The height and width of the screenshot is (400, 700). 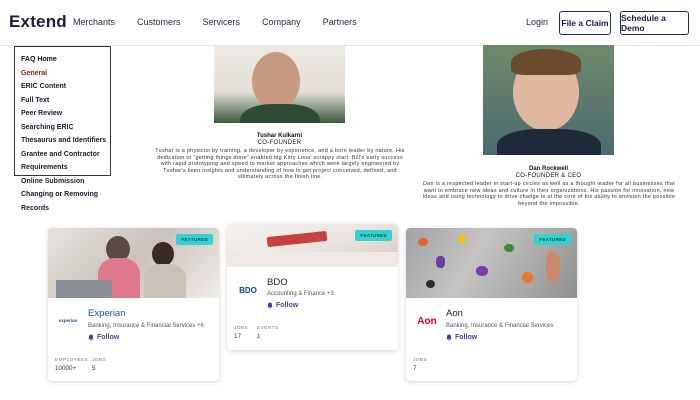 What do you see at coordinates (94, 368) in the screenshot?
I see `stat-value-jobs: 5` at bounding box center [94, 368].